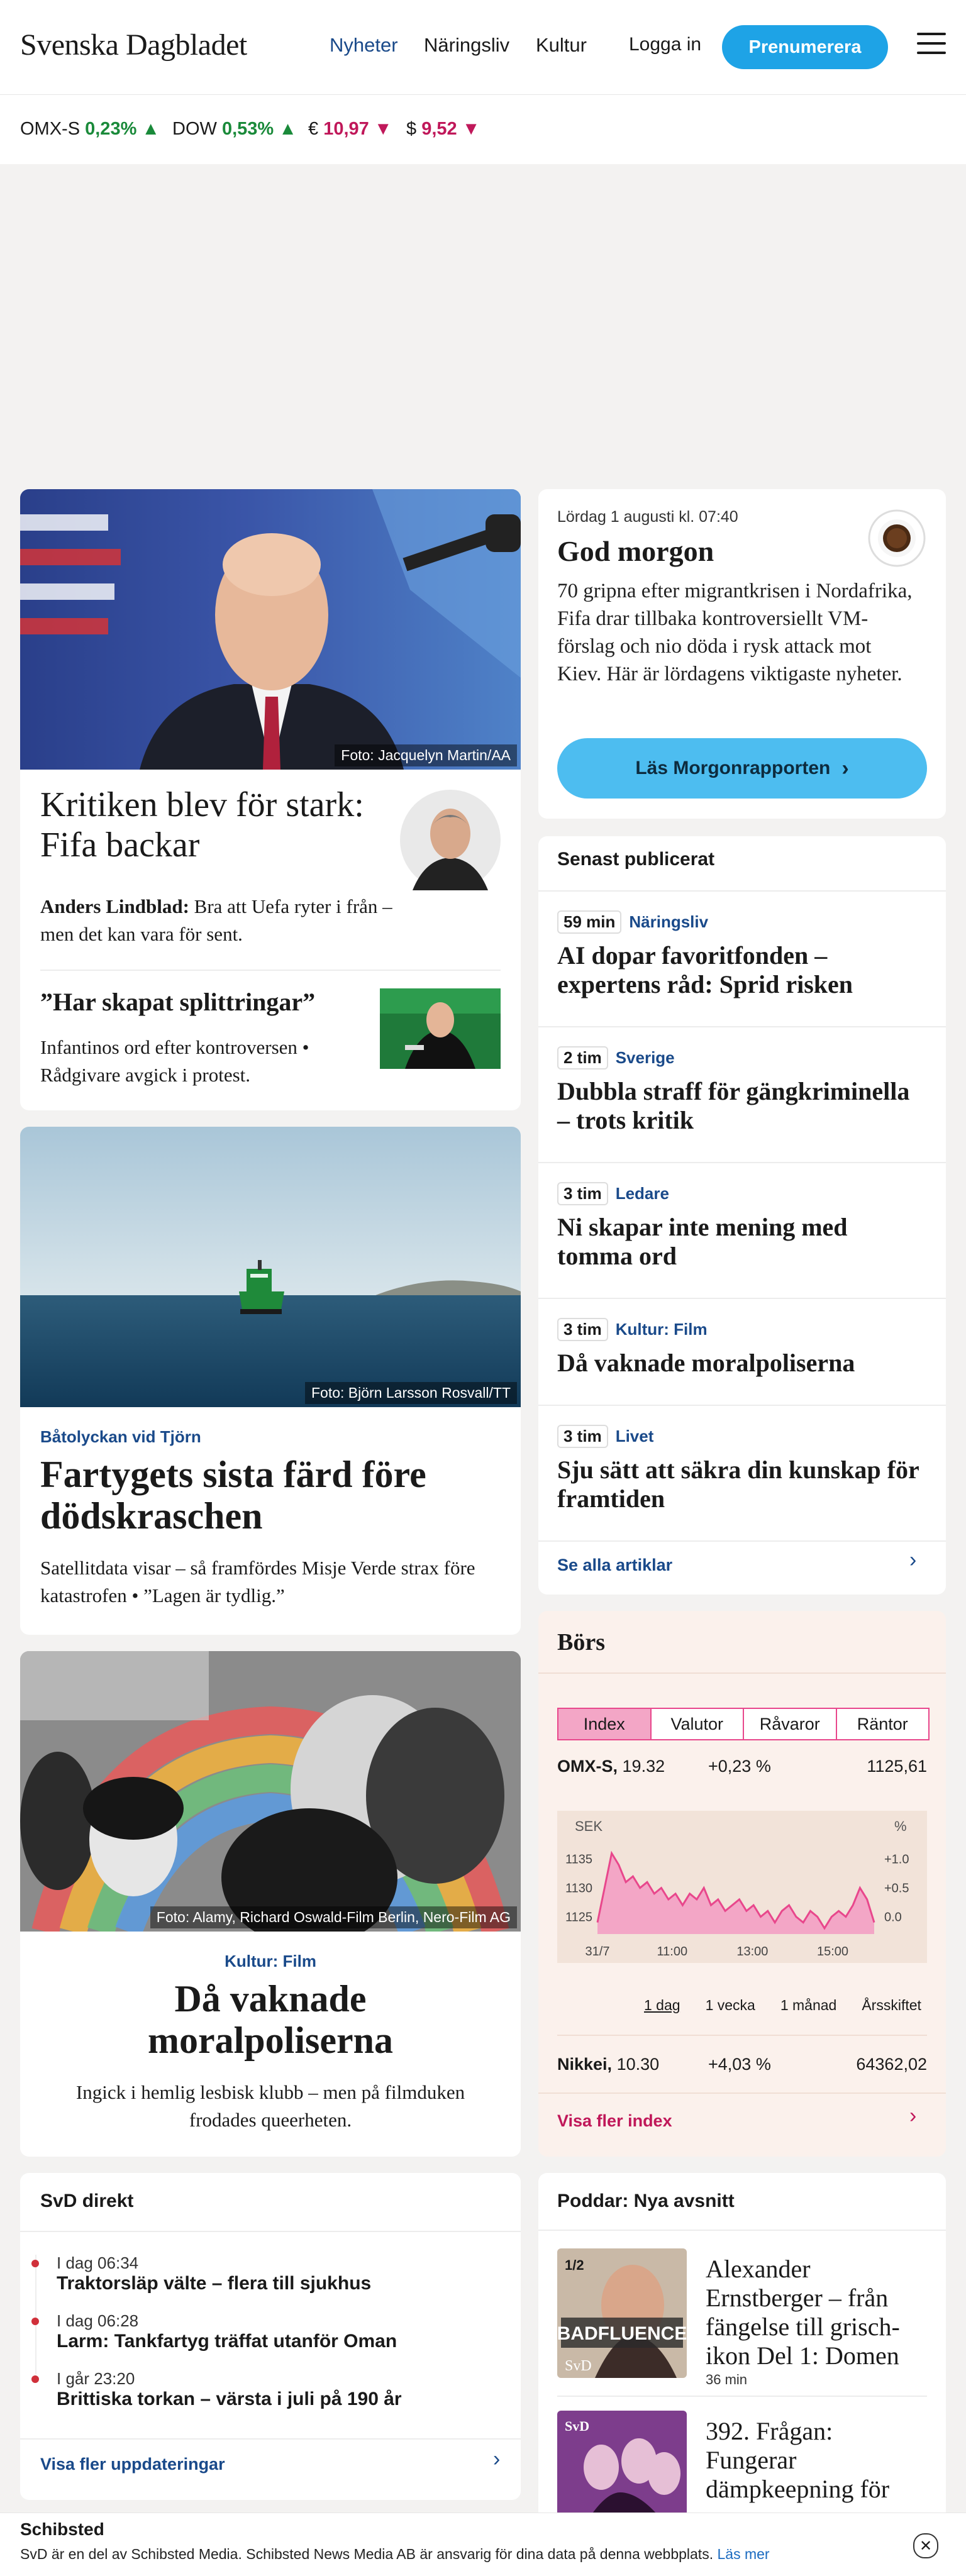  Describe the element at coordinates (897, 538) in the screenshot. I see `coffee-cup-icon` at that location.